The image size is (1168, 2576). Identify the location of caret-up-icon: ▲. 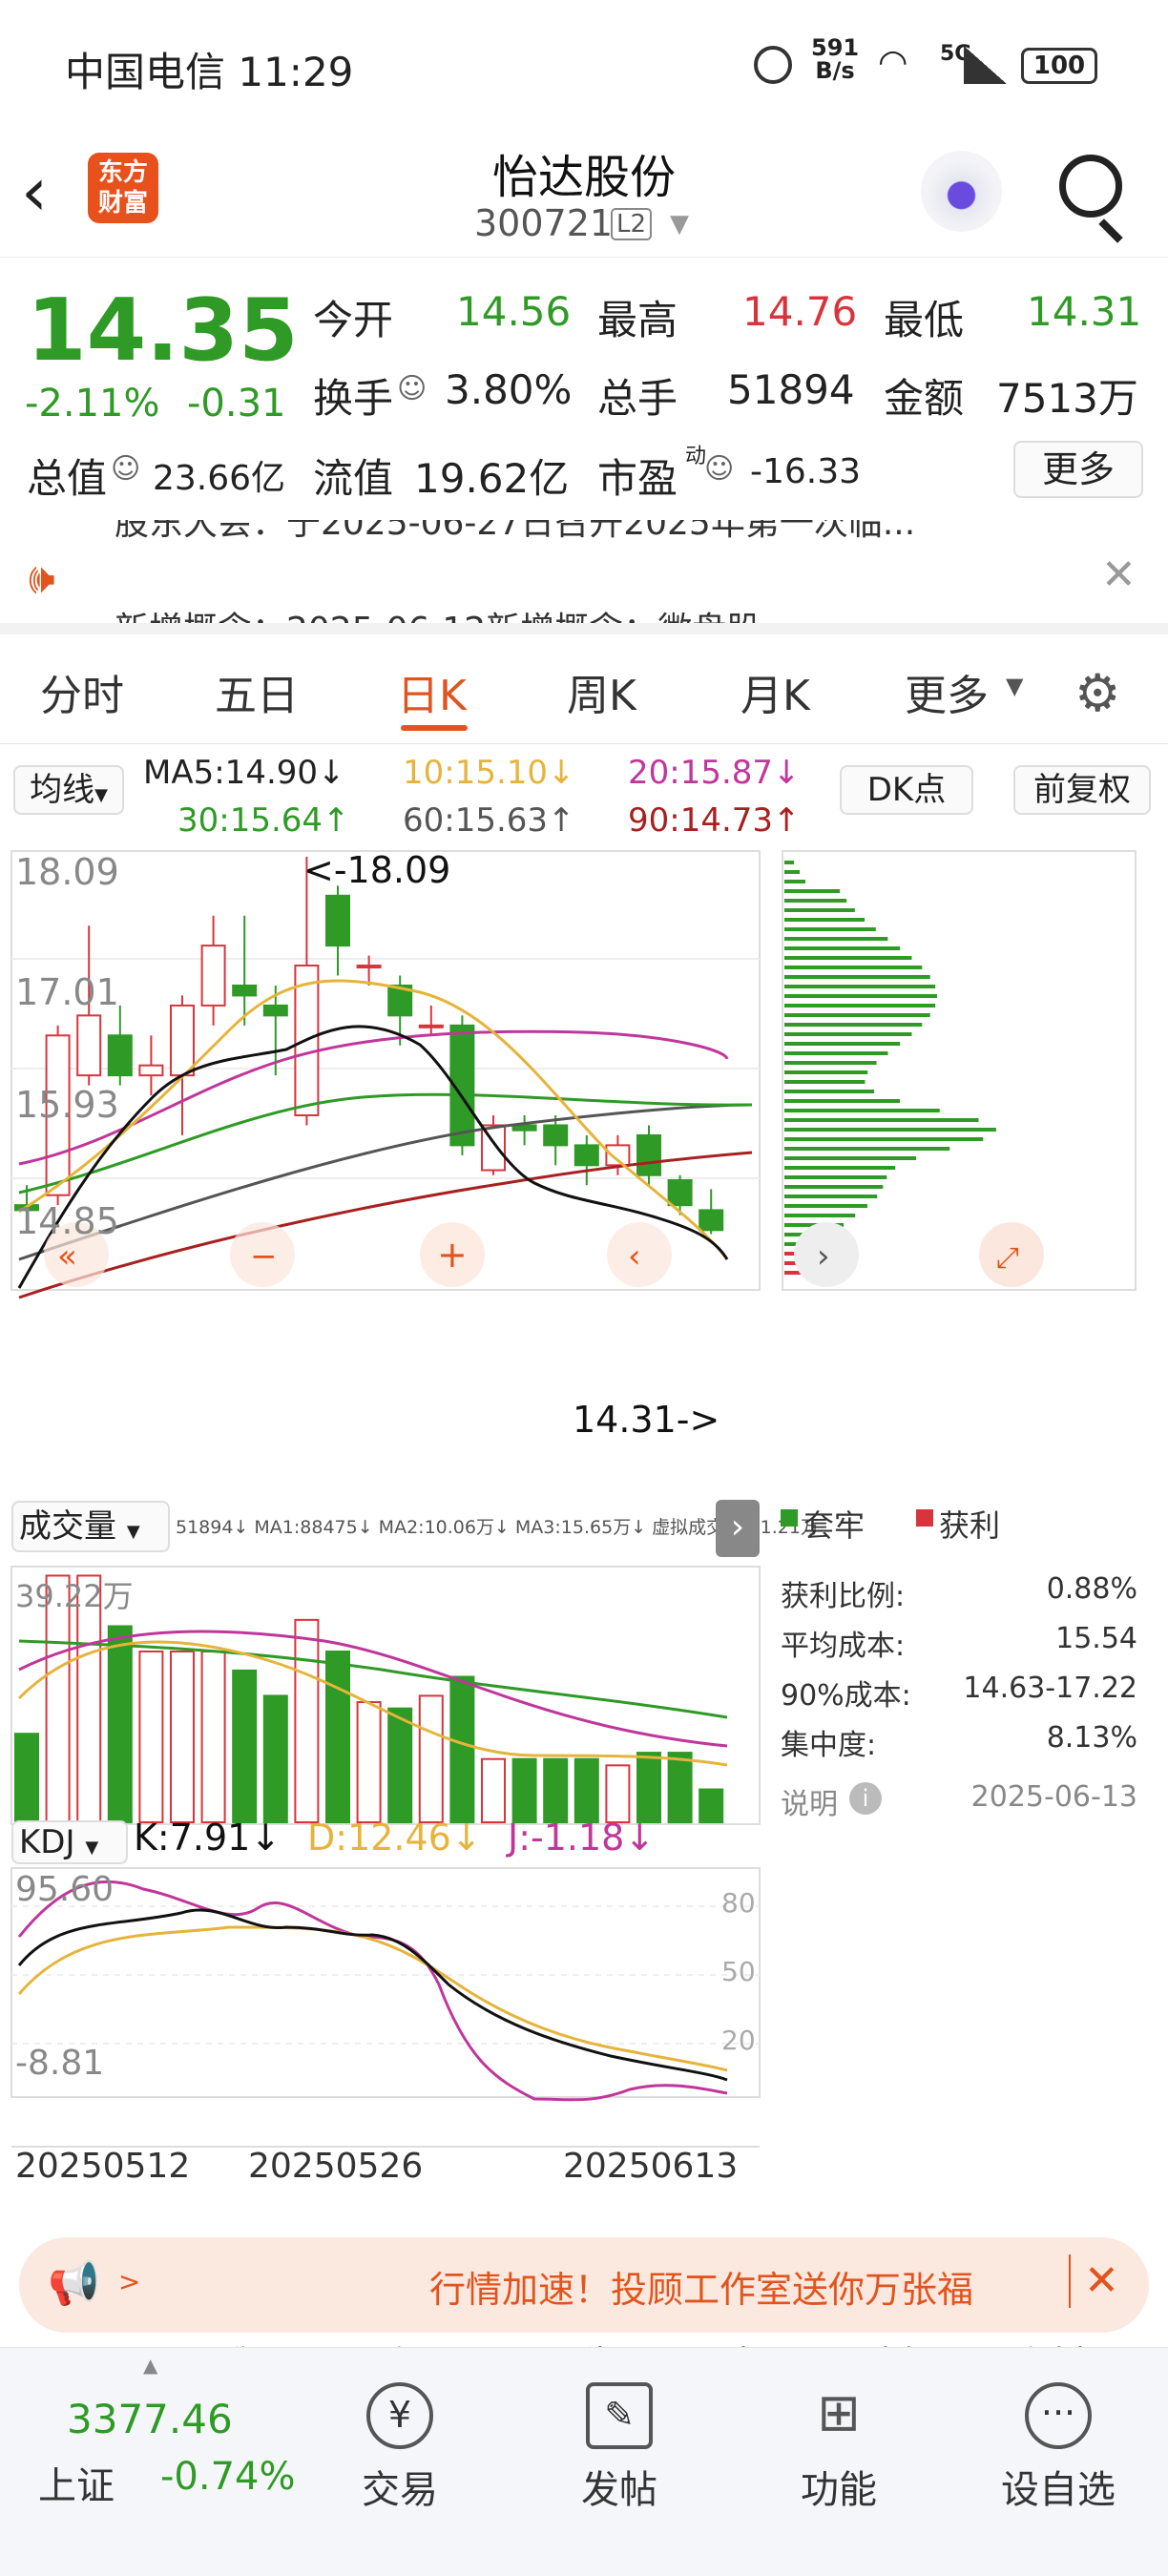
(150, 2365).